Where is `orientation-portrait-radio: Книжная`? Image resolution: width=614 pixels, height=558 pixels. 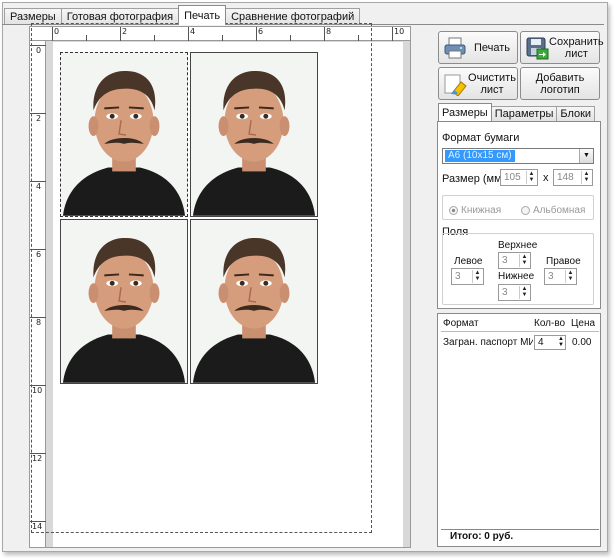 orientation-portrait-radio: Книжная is located at coordinates (475, 210).